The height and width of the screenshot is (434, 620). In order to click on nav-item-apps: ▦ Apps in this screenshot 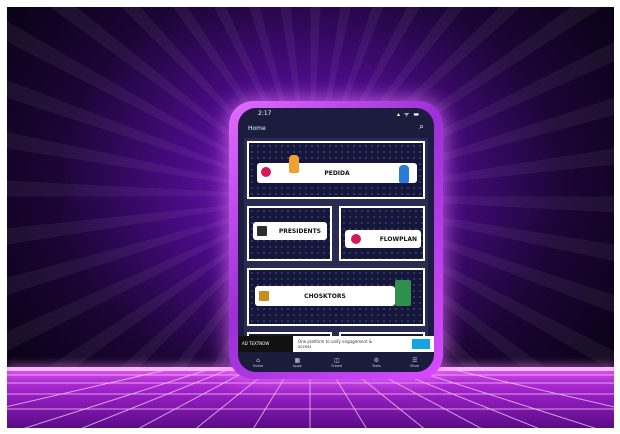, I will do `click(297, 362)`.